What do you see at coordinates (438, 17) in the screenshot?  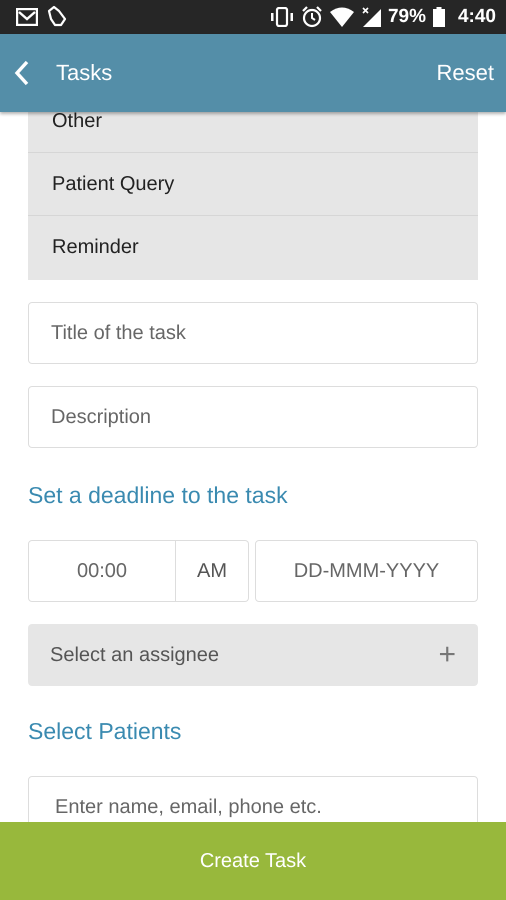 I see `battery-icon` at bounding box center [438, 17].